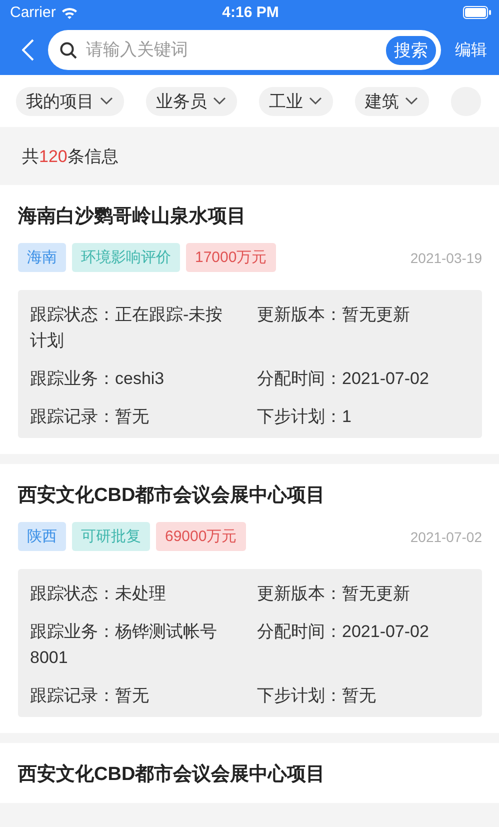  I want to click on project-date: 2021-07-02, so click(446, 536).